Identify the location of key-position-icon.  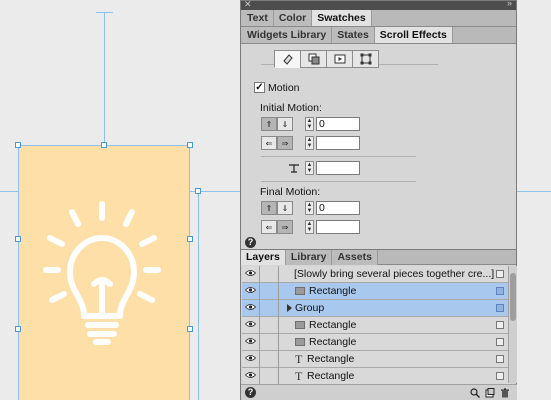
(294, 168).